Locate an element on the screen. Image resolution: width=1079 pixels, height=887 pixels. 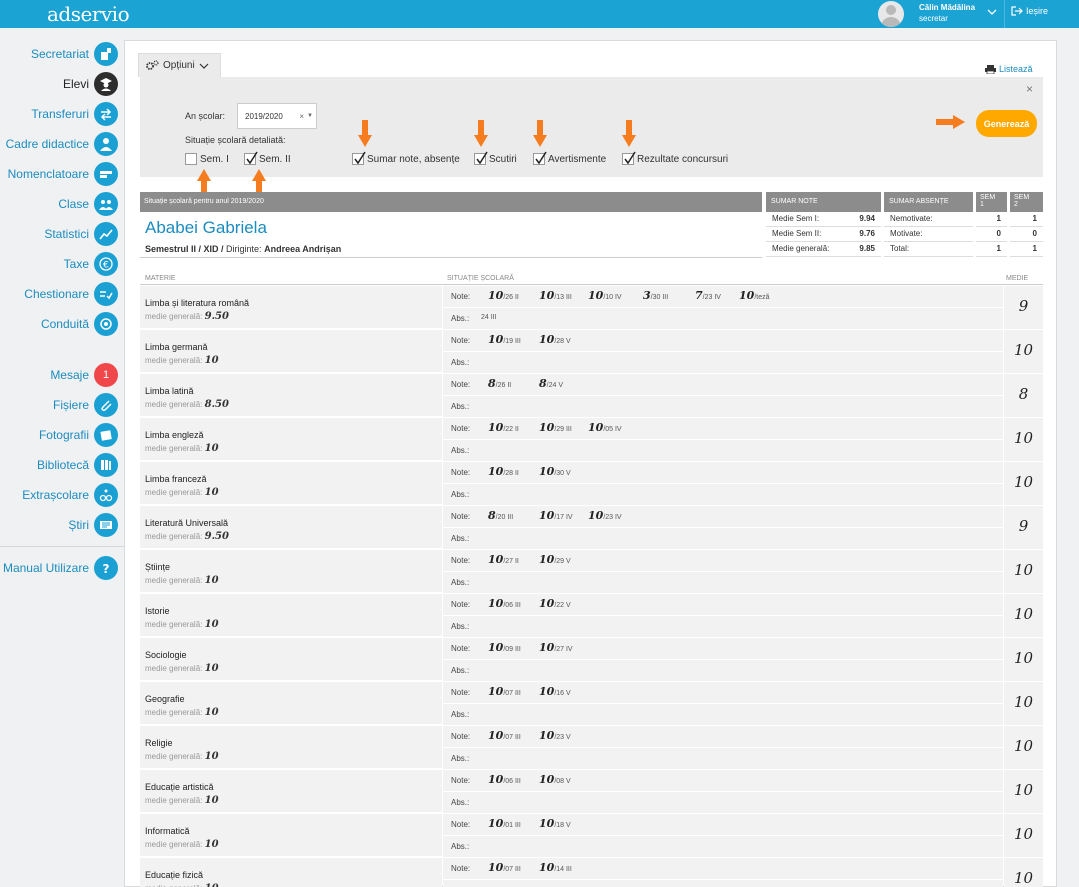
sidebar-item-label: Mesaje is located at coordinates (69, 375).